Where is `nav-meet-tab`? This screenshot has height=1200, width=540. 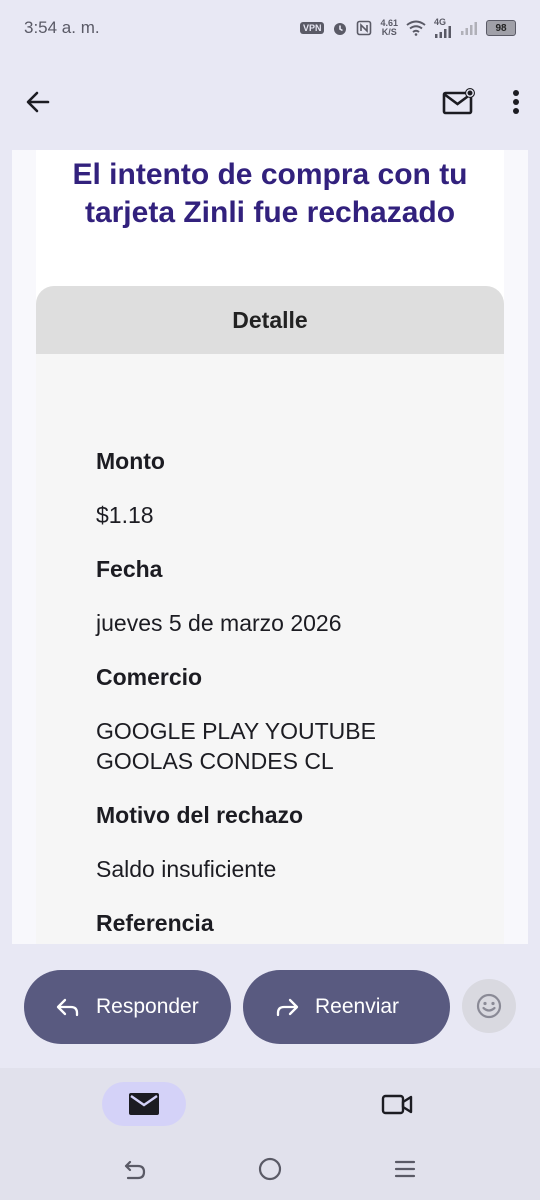
nav-meet-tab is located at coordinates (397, 1104).